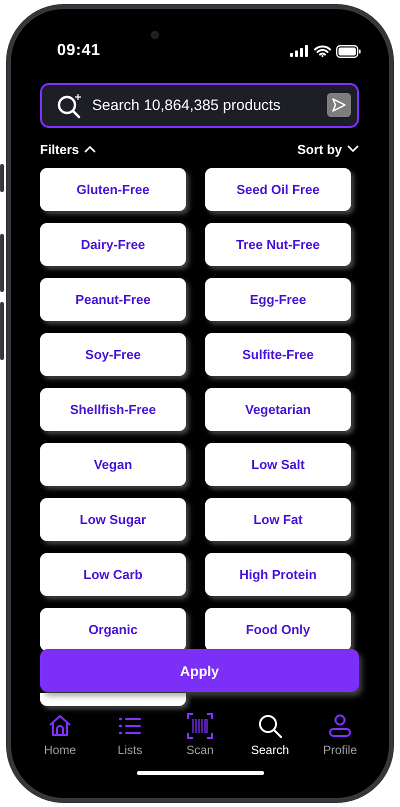 The height and width of the screenshot is (807, 400). What do you see at coordinates (278, 409) in the screenshot?
I see `filter-chip: Vegetarian` at bounding box center [278, 409].